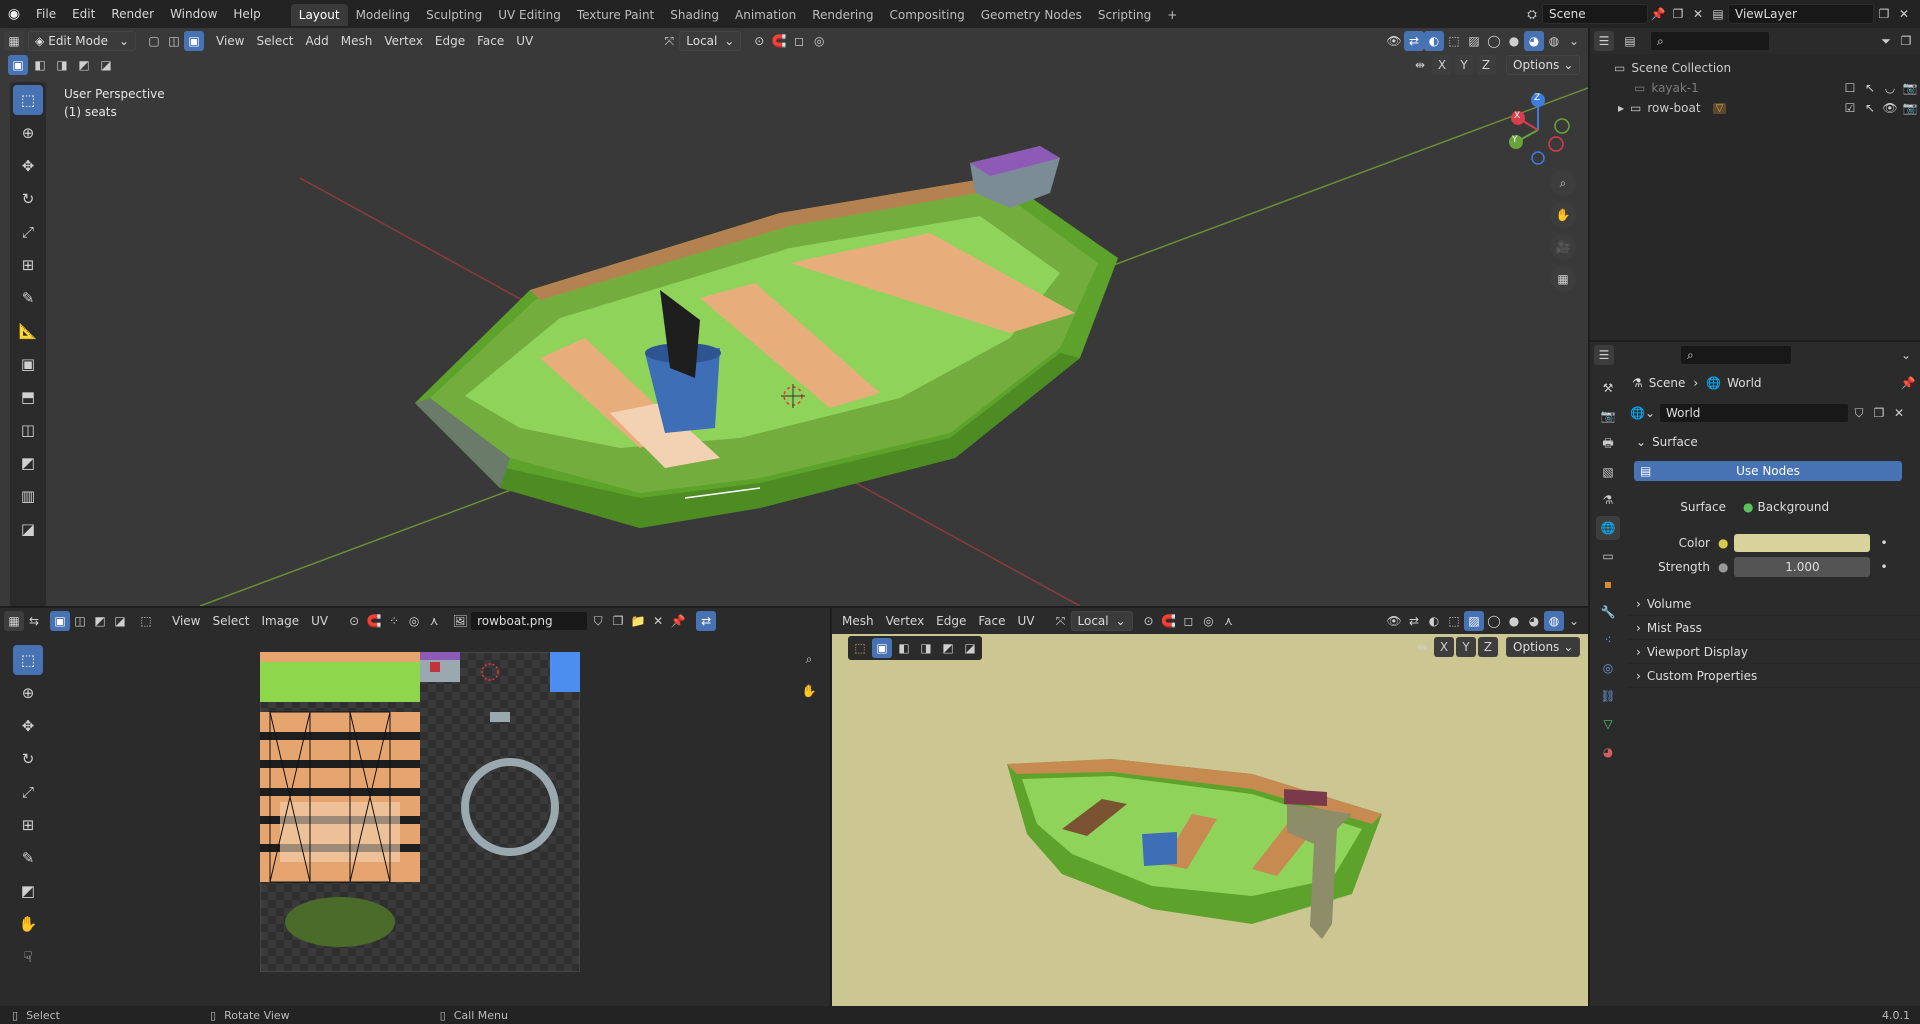 The image size is (1920, 1024). I want to click on knife-tool: ◪, so click(28, 529).